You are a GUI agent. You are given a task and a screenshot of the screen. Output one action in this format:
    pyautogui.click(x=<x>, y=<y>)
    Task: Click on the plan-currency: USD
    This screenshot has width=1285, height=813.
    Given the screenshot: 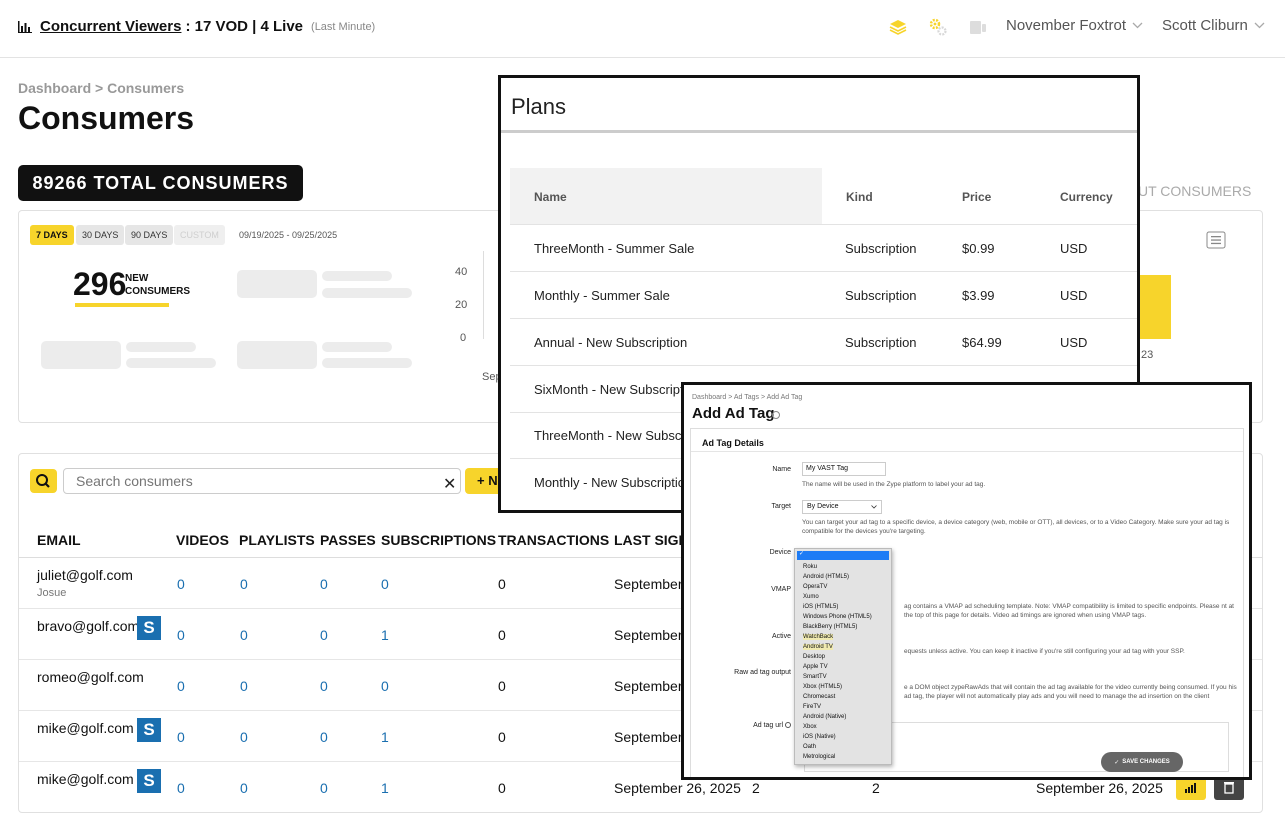 What is the action you would take?
    pyautogui.click(x=1074, y=342)
    